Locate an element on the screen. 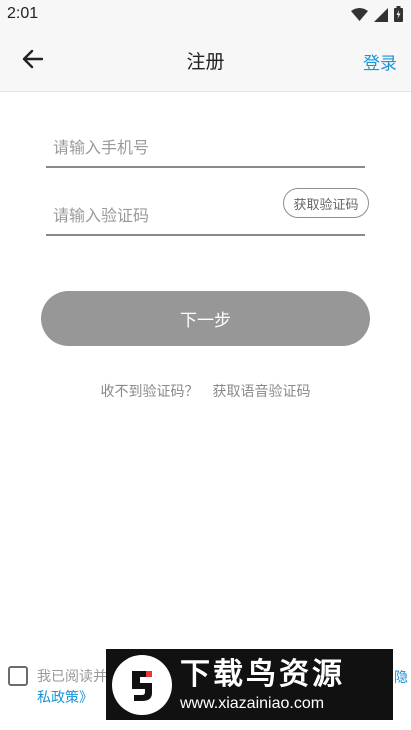 This screenshot has height=730, width=411. watermark-banner: 下载鸟资源 www.xiazainiao.com is located at coordinates (249, 684).